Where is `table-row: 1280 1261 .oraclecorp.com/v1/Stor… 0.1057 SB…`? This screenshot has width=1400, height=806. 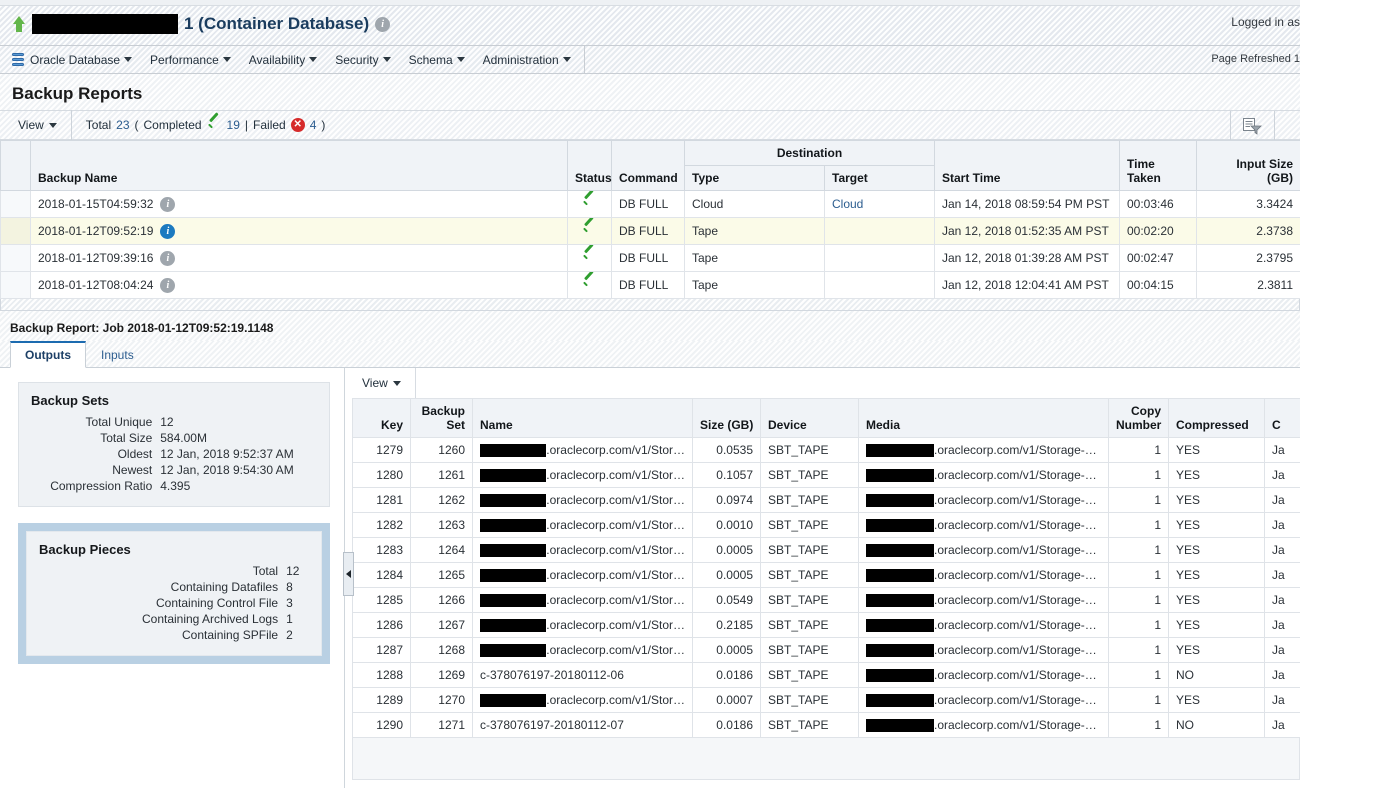
table-row: 1280 1261 .oraclecorp.com/v1/Stor… 0.1057 SB… is located at coordinates (826, 475).